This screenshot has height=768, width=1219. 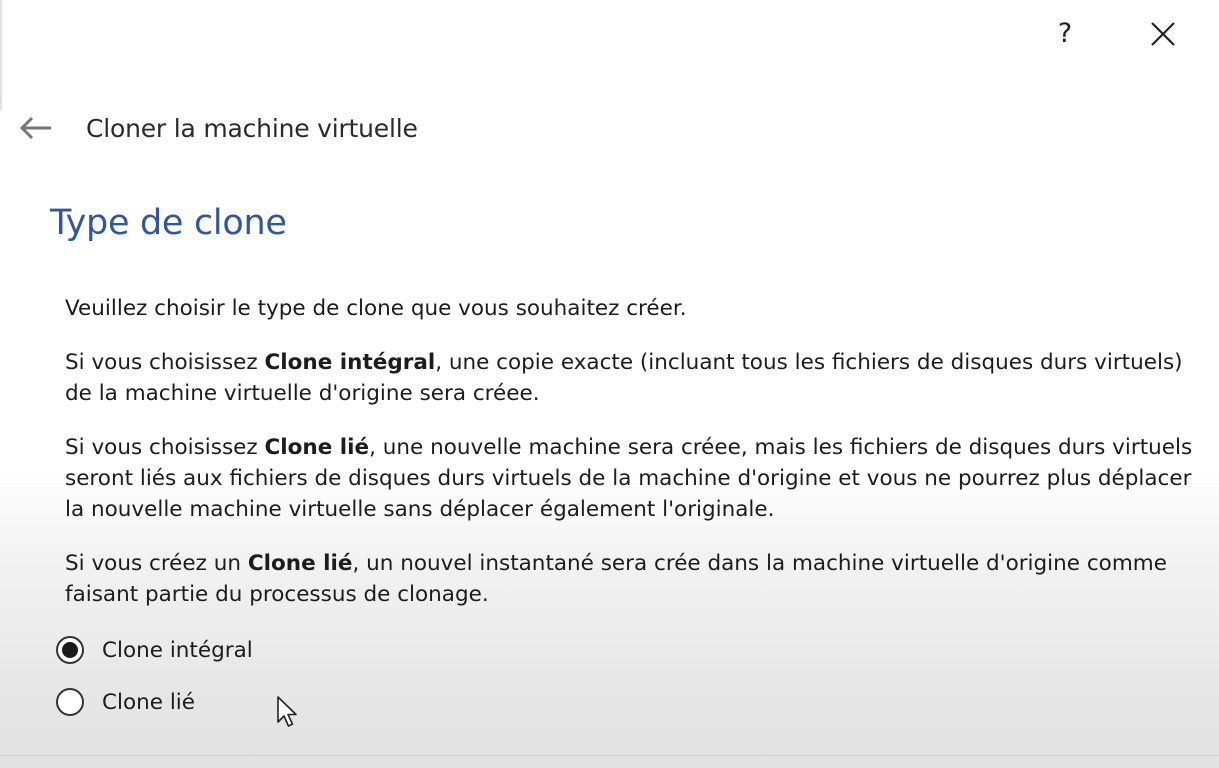 What do you see at coordinates (252, 128) in the screenshot?
I see `wizard-title: Cloner la machine virtuelle` at bounding box center [252, 128].